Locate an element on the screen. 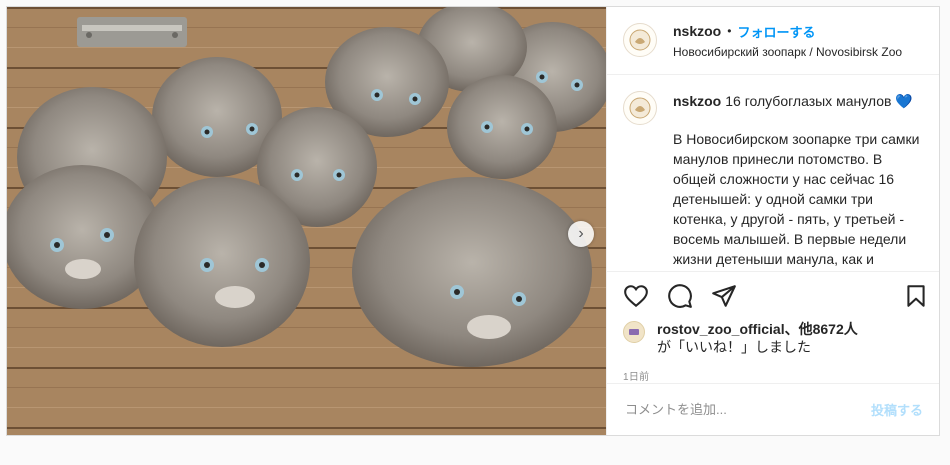 This screenshot has height=465, width=950. comment-icon is located at coordinates (680, 296).